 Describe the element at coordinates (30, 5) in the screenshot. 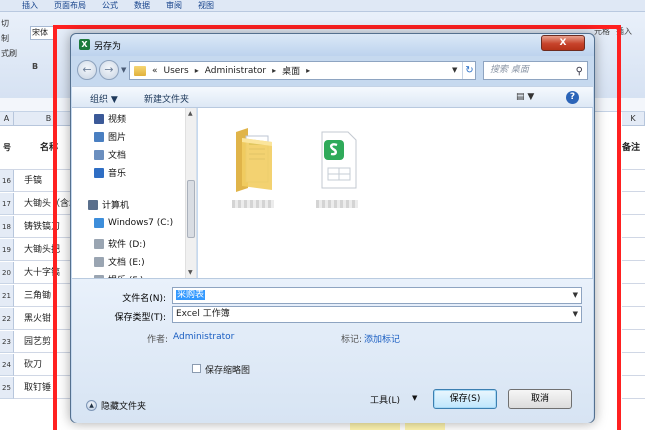

I see `menu-insert: 插入` at that location.